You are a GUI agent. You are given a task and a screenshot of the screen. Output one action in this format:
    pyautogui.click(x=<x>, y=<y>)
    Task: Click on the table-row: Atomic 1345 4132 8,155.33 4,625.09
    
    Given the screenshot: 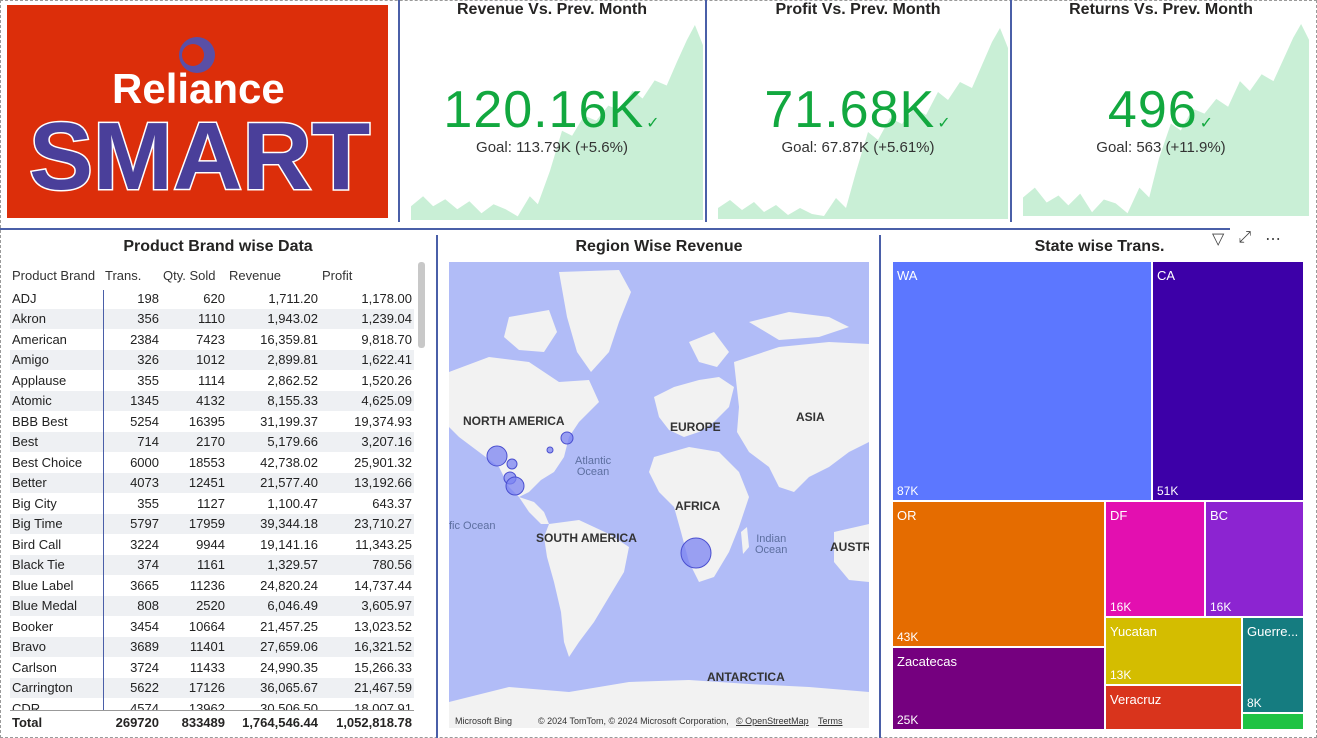 What is the action you would take?
    pyautogui.click(x=212, y=400)
    